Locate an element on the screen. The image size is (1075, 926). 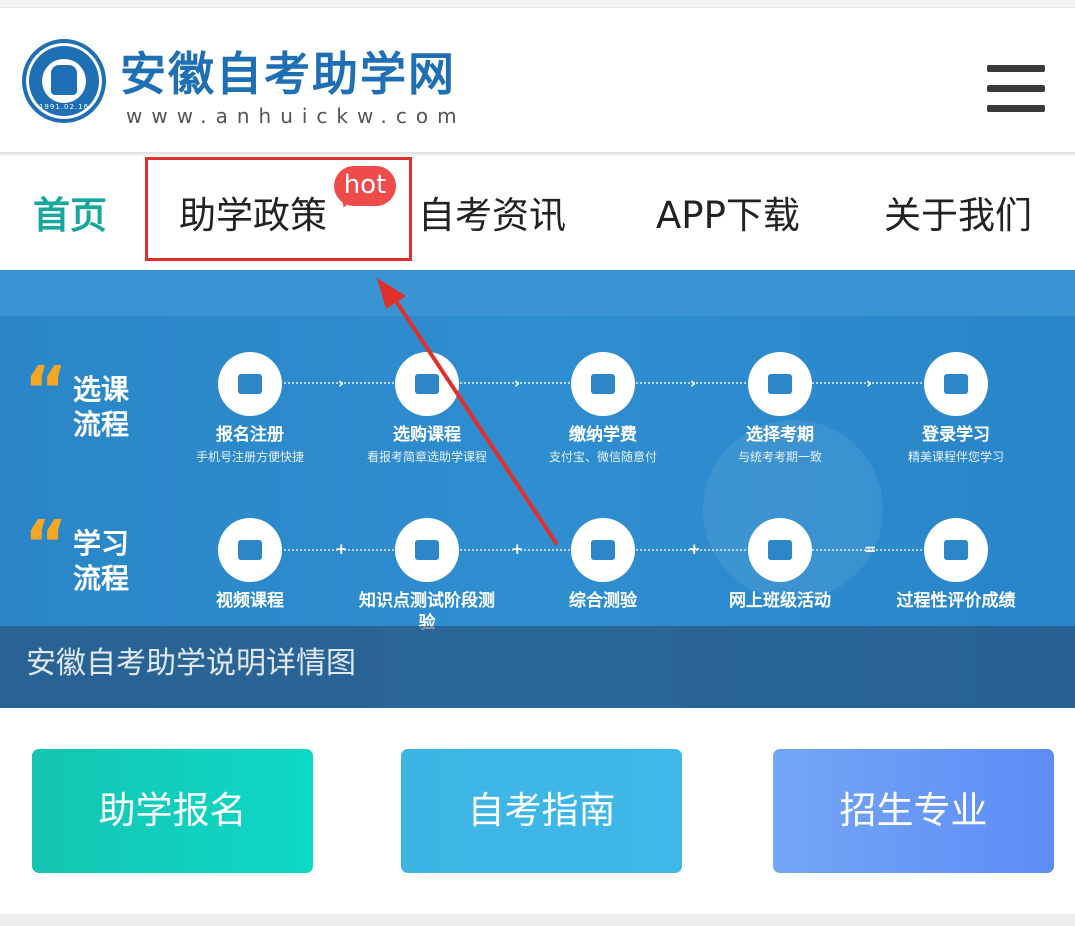
study-step-comprehensive-test: 综合测验 is located at coordinates (603, 565).